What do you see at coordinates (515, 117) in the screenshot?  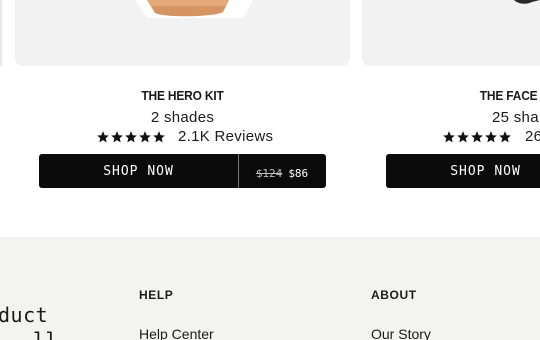 I see `product-shades: 25 sha` at bounding box center [515, 117].